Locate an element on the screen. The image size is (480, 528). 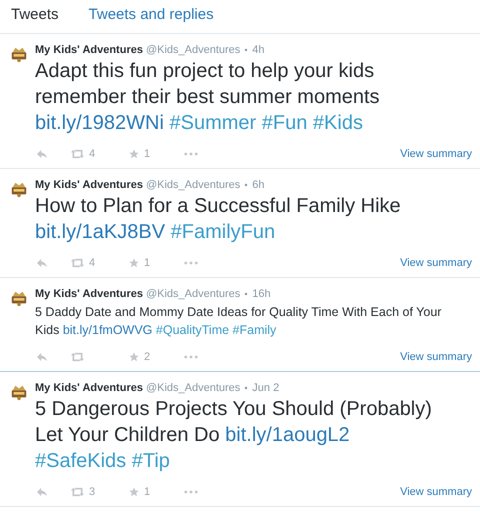
tab: Tweets and replies is located at coordinates (151, 14).